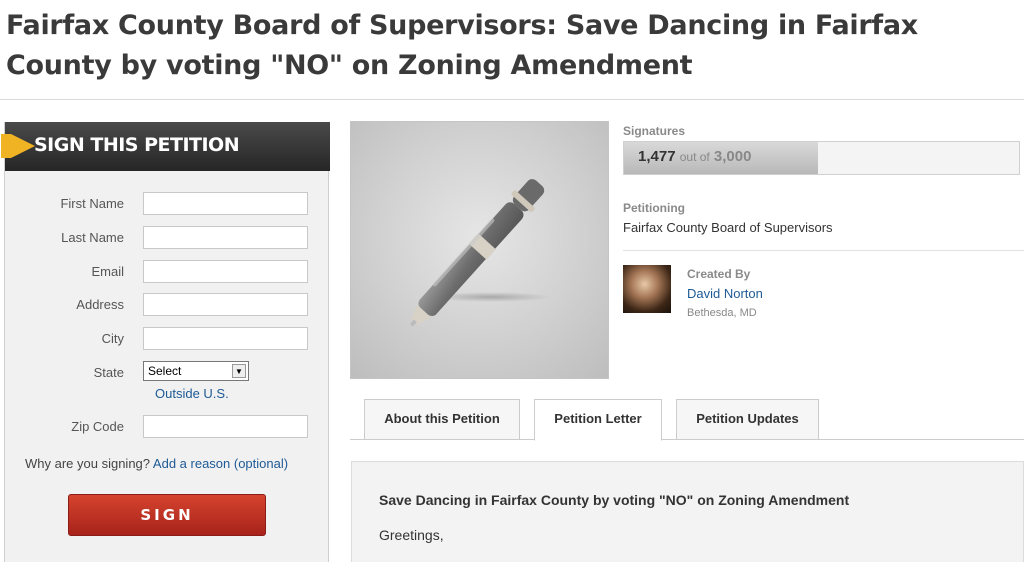 The width and height of the screenshot is (1024, 562). Describe the element at coordinates (647, 289) in the screenshot. I see `avatar` at that location.